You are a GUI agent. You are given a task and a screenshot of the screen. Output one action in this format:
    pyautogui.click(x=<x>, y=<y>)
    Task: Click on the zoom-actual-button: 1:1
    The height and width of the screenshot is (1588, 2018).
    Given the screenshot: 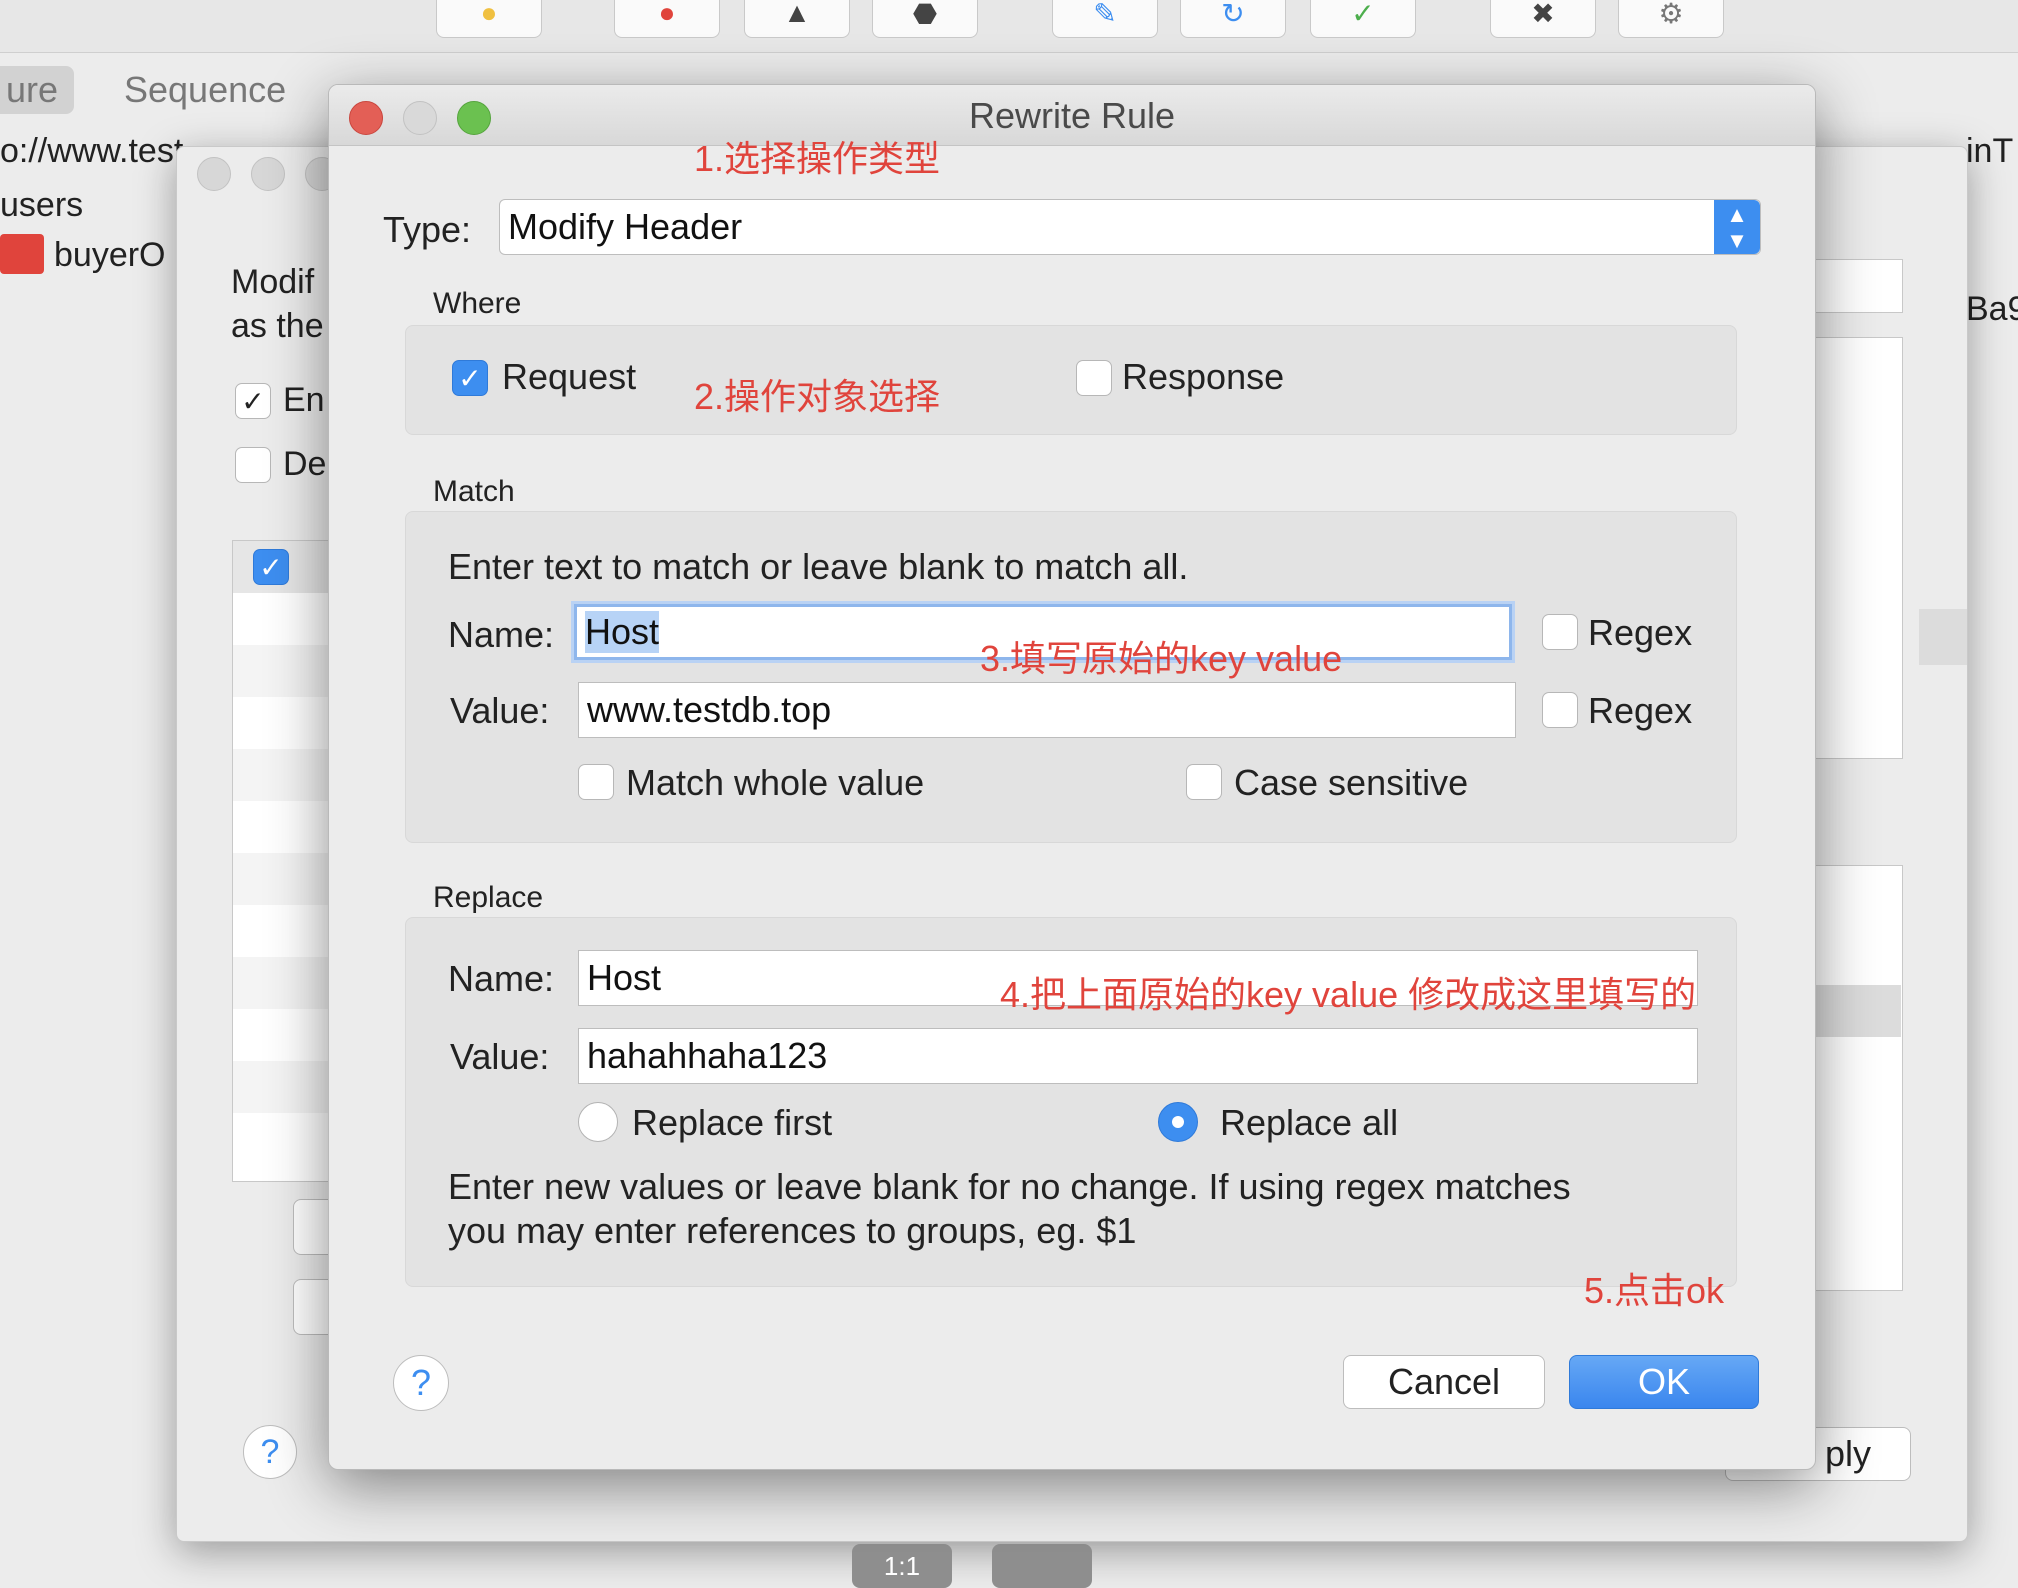 What is the action you would take?
    pyautogui.click(x=902, y=1566)
    